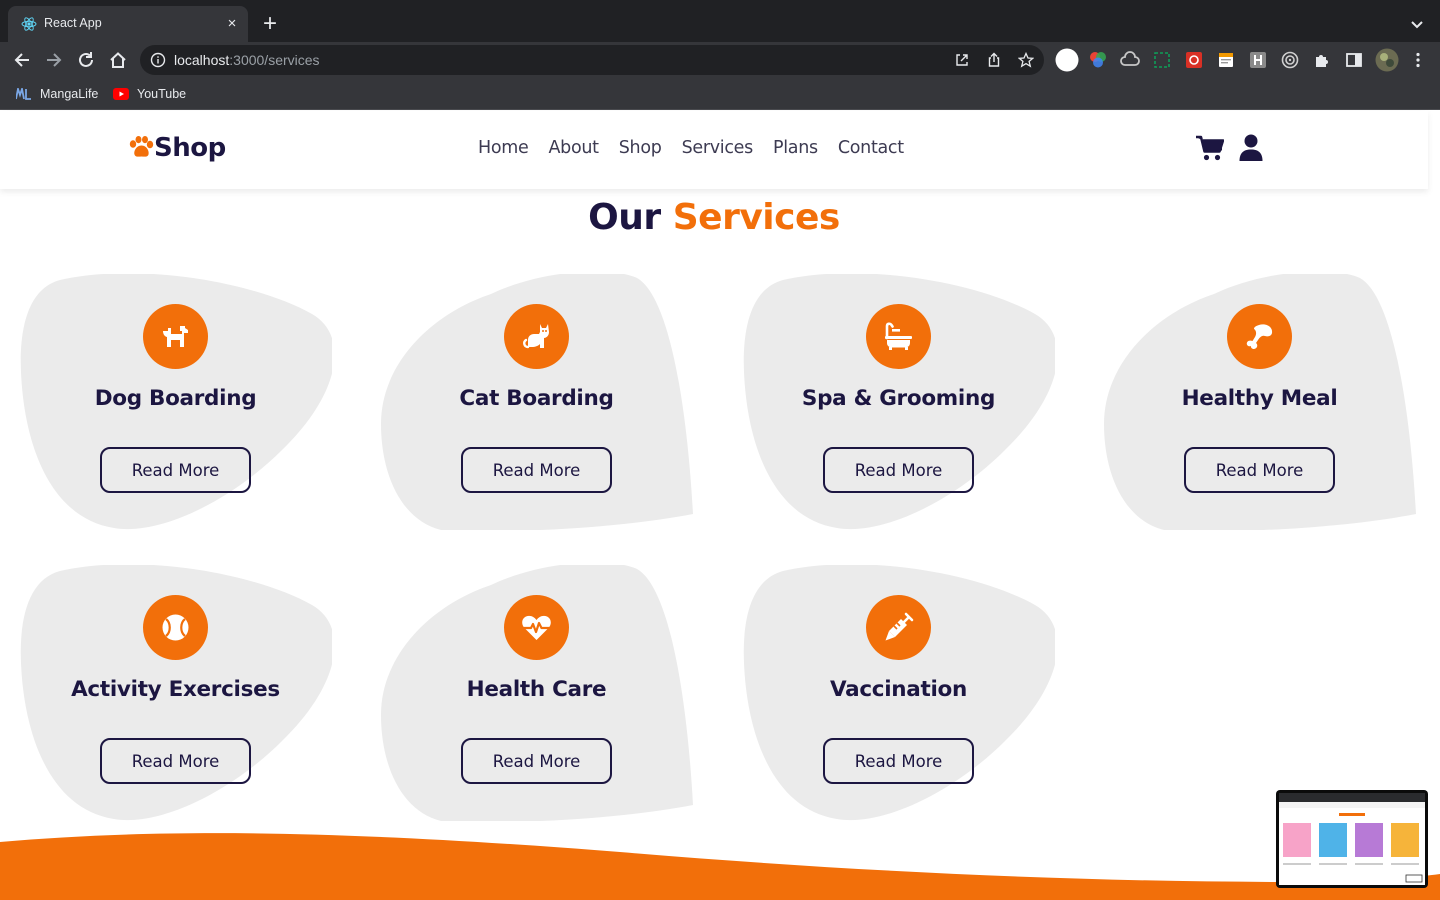 The image size is (1440, 900). Describe the element at coordinates (503, 148) in the screenshot. I see `nav-home: Home` at that location.